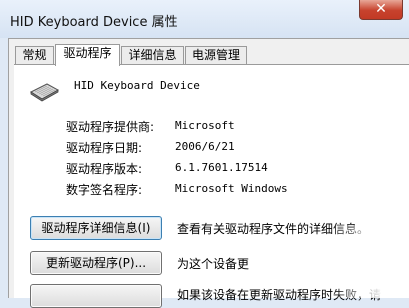 This screenshot has height=308, width=409. Describe the element at coordinates (104, 190) in the screenshot. I see `signer-label: 数字签名程序:` at that location.